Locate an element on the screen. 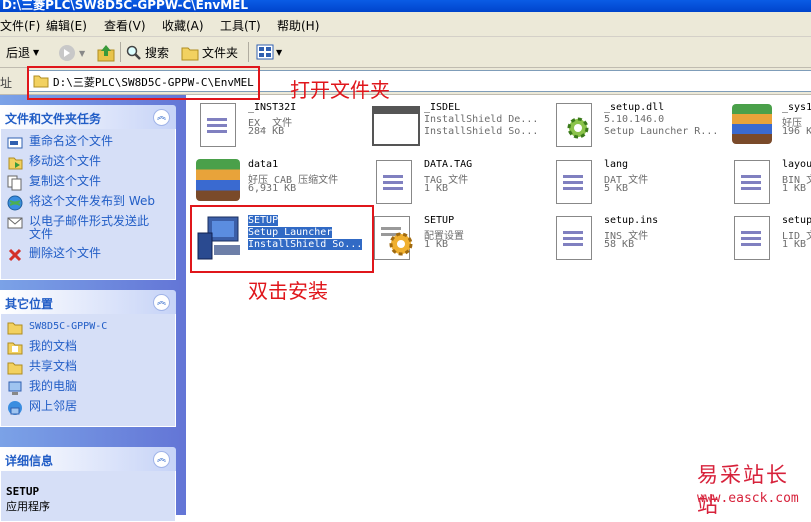 The image size is (811, 522). file-type: 5.10.146.0 is located at coordinates (634, 119).